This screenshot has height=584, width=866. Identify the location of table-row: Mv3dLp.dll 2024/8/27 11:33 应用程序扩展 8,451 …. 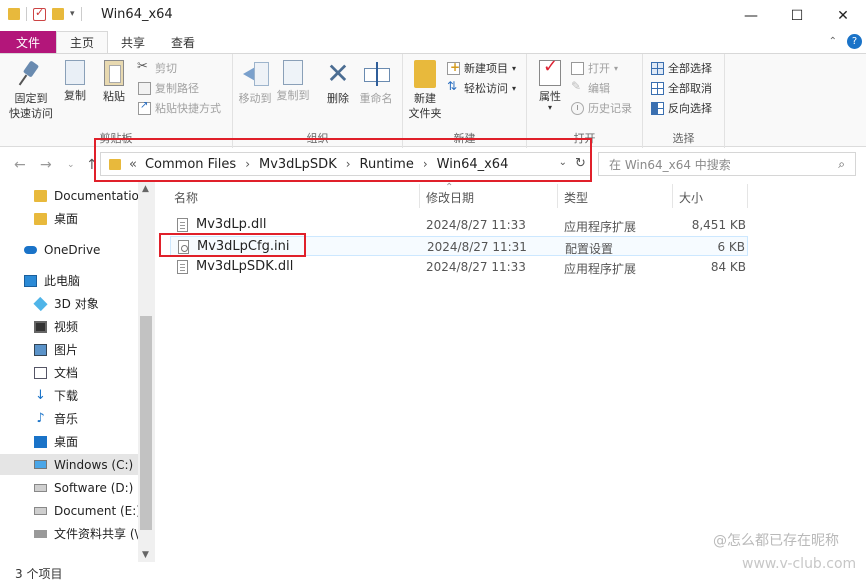
(459, 225).